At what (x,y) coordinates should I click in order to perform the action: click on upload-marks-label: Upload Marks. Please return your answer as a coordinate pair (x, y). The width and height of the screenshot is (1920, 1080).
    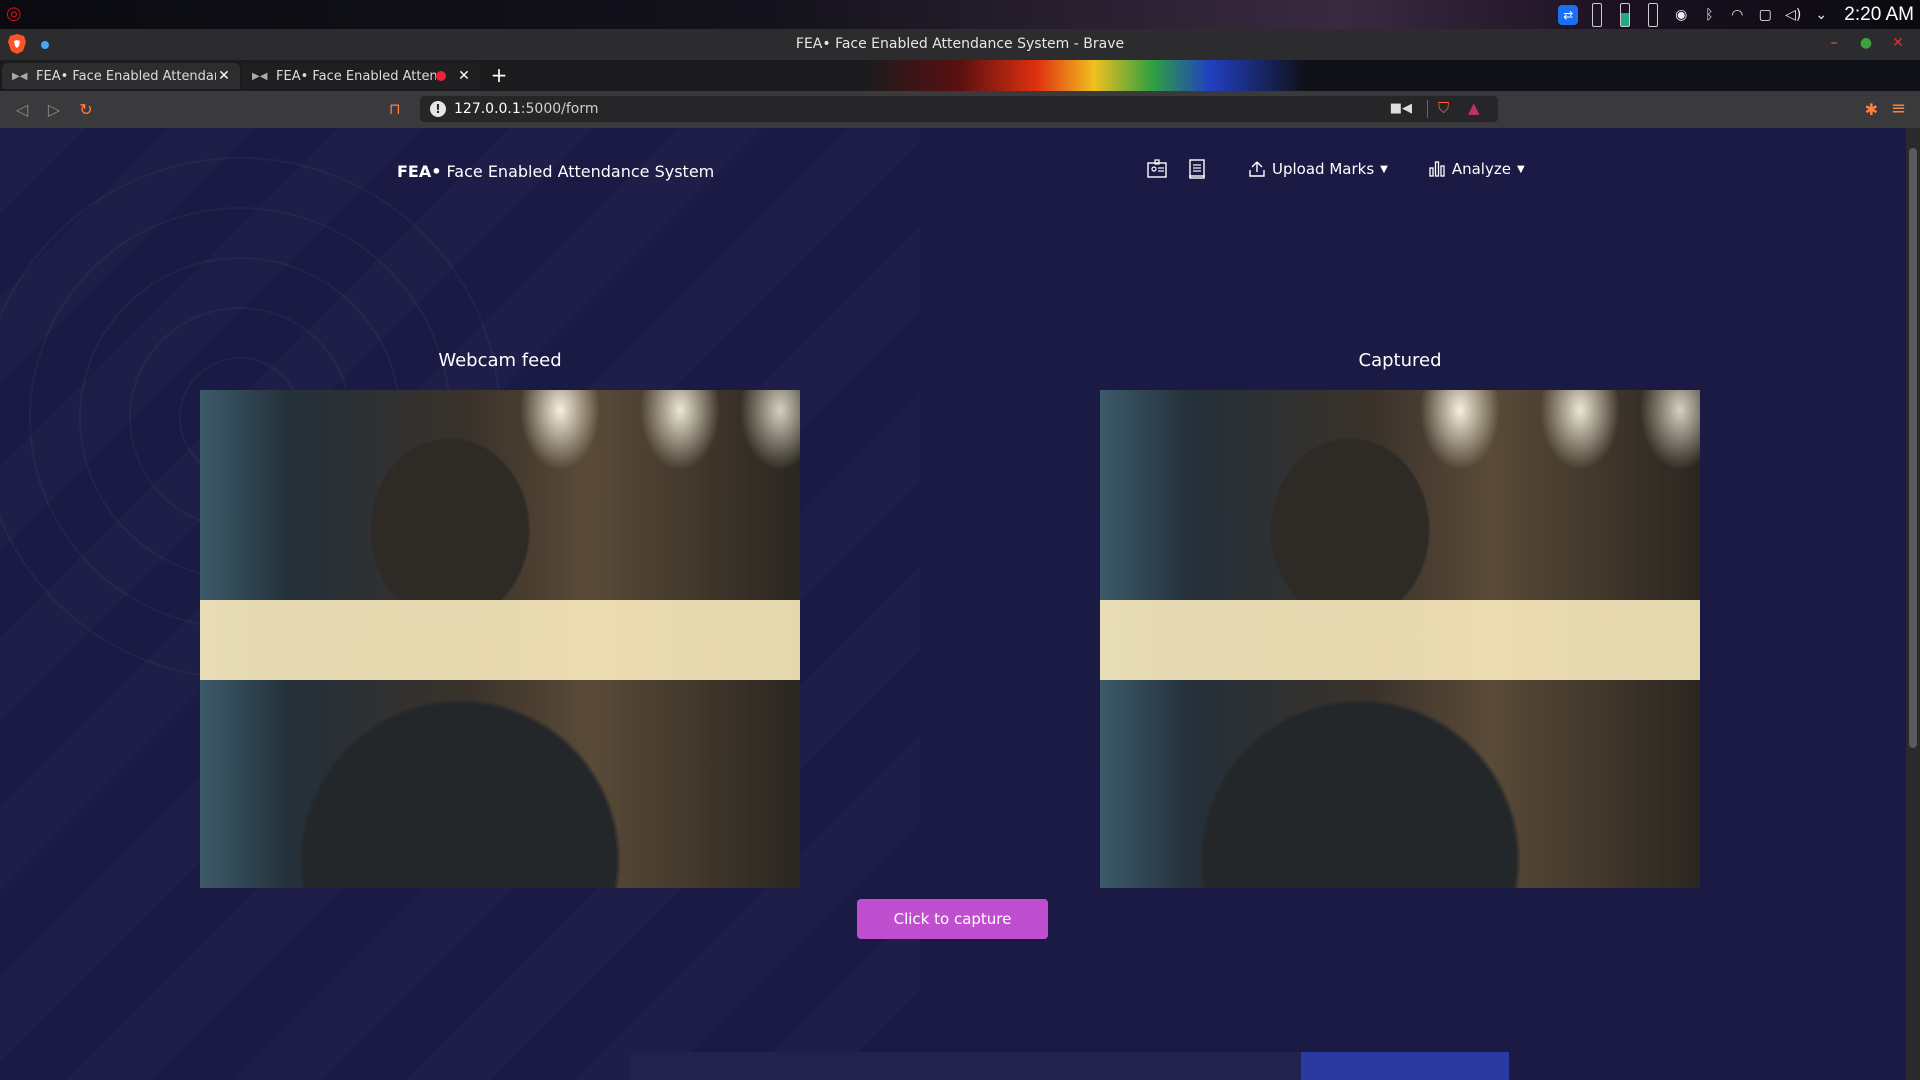
    Looking at the image, I should click on (1323, 169).